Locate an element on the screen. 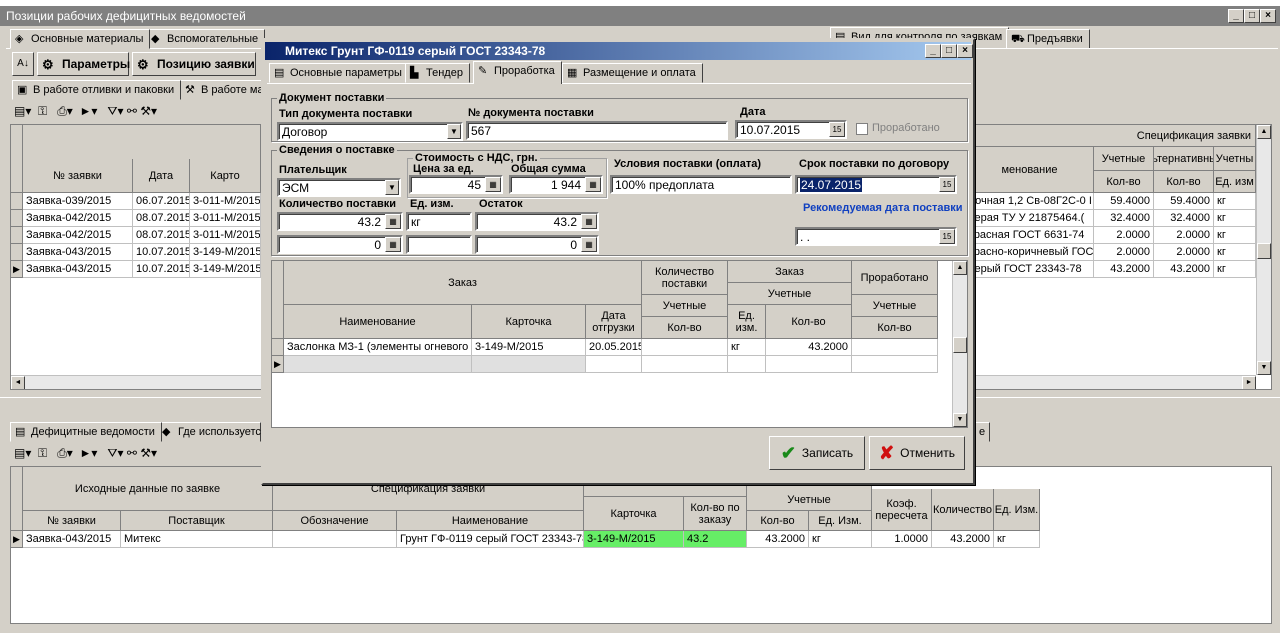 This screenshot has width=1280, height=633. dcell-qty3 is located at coordinates (895, 347).